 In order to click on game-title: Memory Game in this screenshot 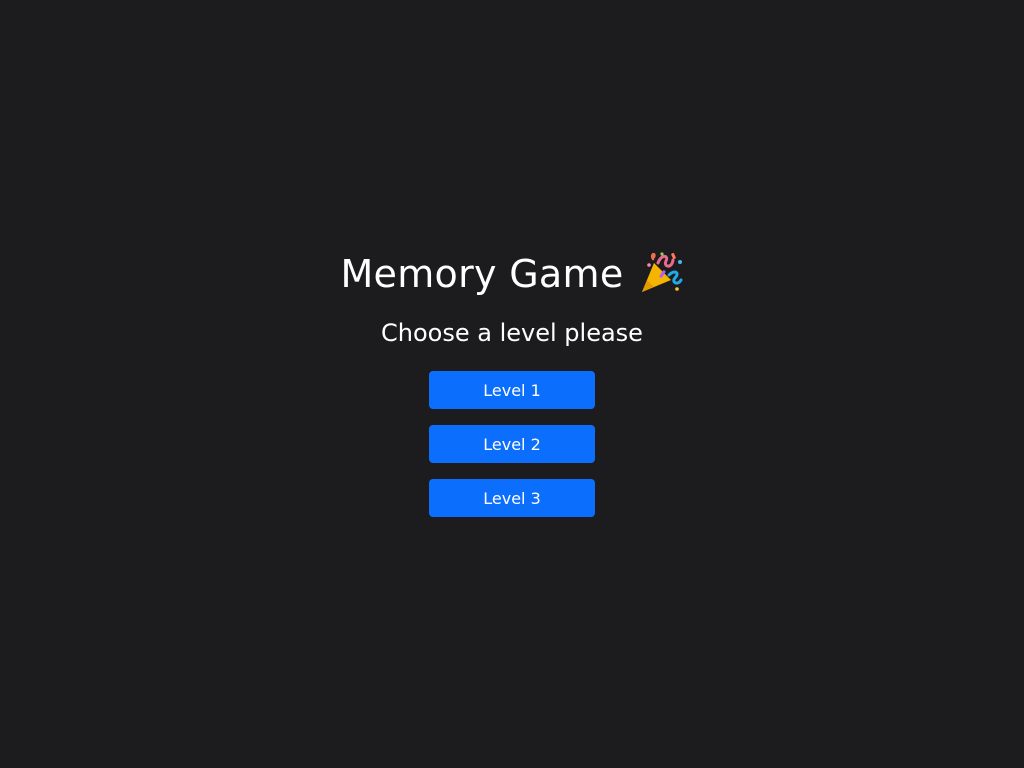, I will do `click(482, 274)`.